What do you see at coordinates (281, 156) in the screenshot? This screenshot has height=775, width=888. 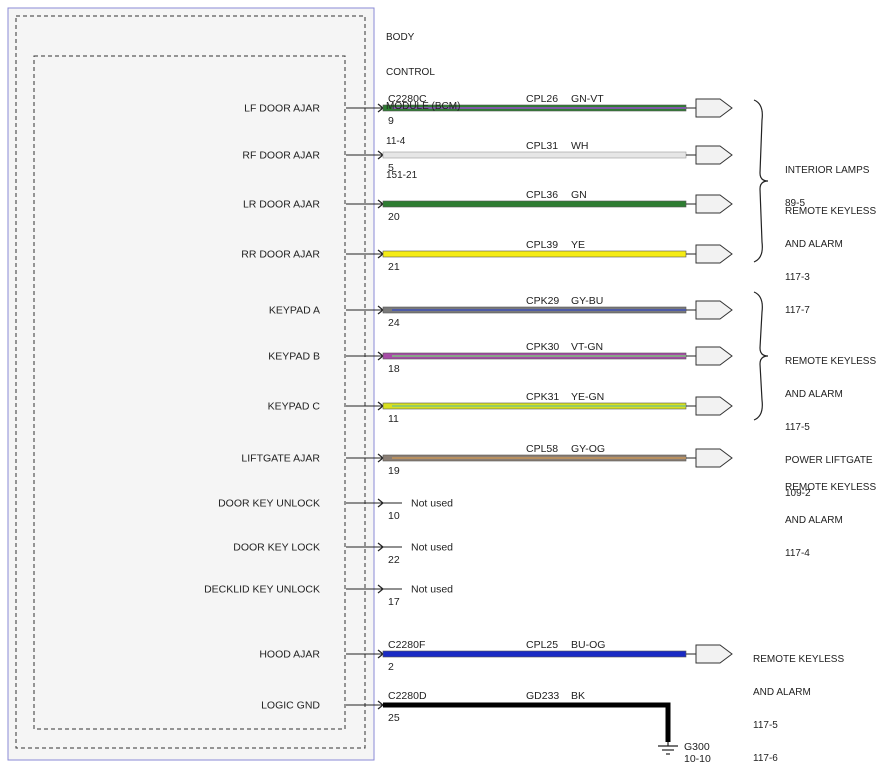 I see `pin-label: RF DOOR AJAR` at bounding box center [281, 156].